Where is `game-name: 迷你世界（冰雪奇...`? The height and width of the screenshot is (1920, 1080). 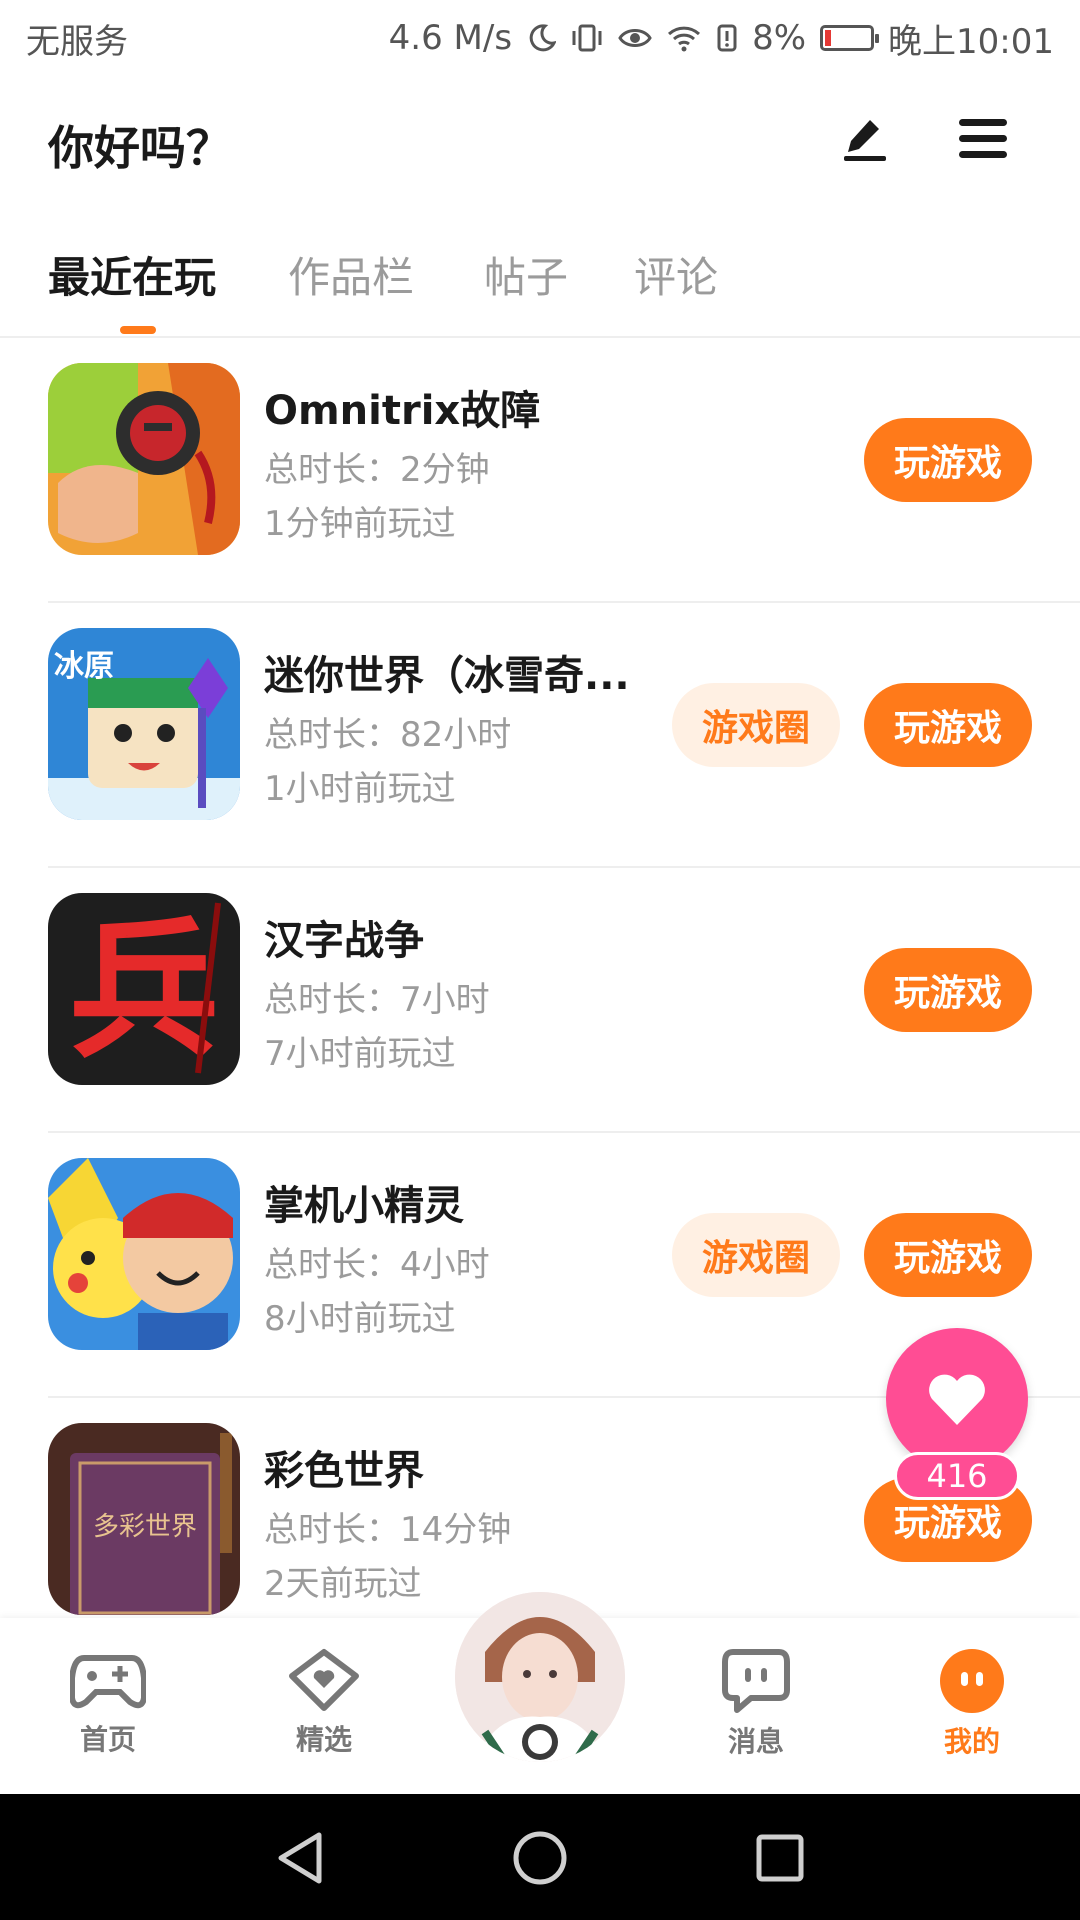 game-name: 迷你世界（冰雪奇... is located at coordinates (447, 676).